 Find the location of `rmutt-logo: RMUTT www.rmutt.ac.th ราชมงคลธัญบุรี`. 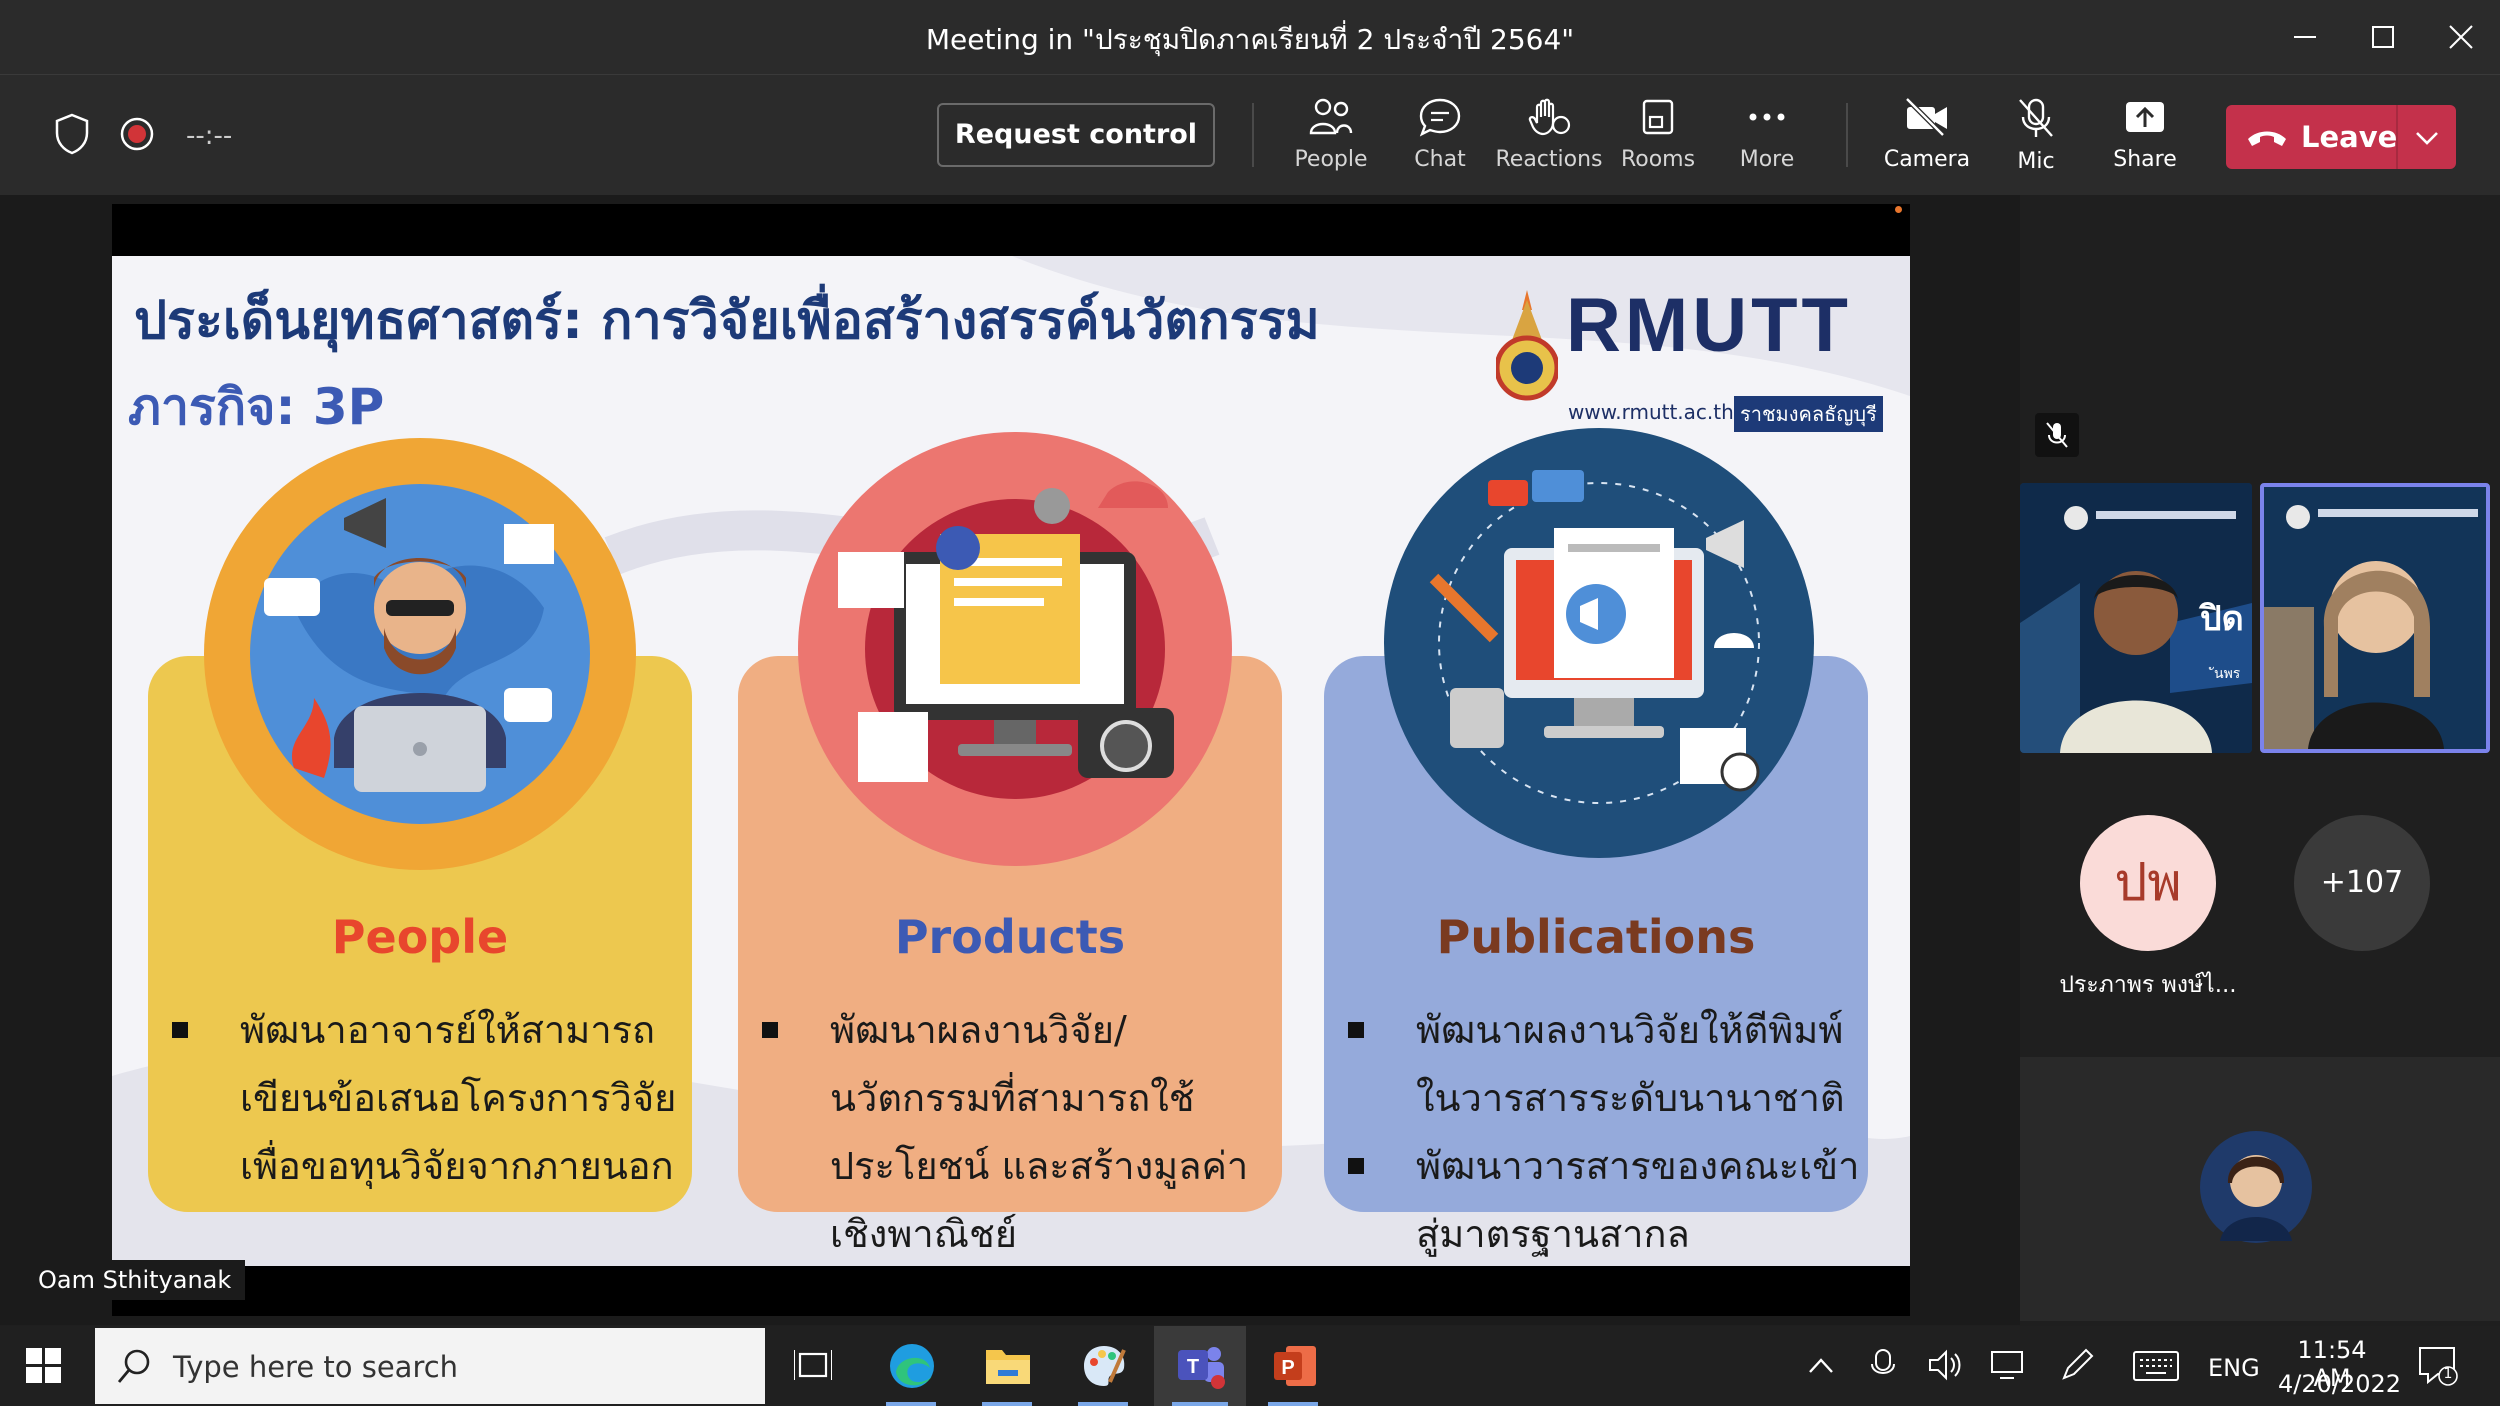

rmutt-logo: RMUTT www.rmutt.ac.th ราชมงคลธัญบุรี is located at coordinates (1691, 357).